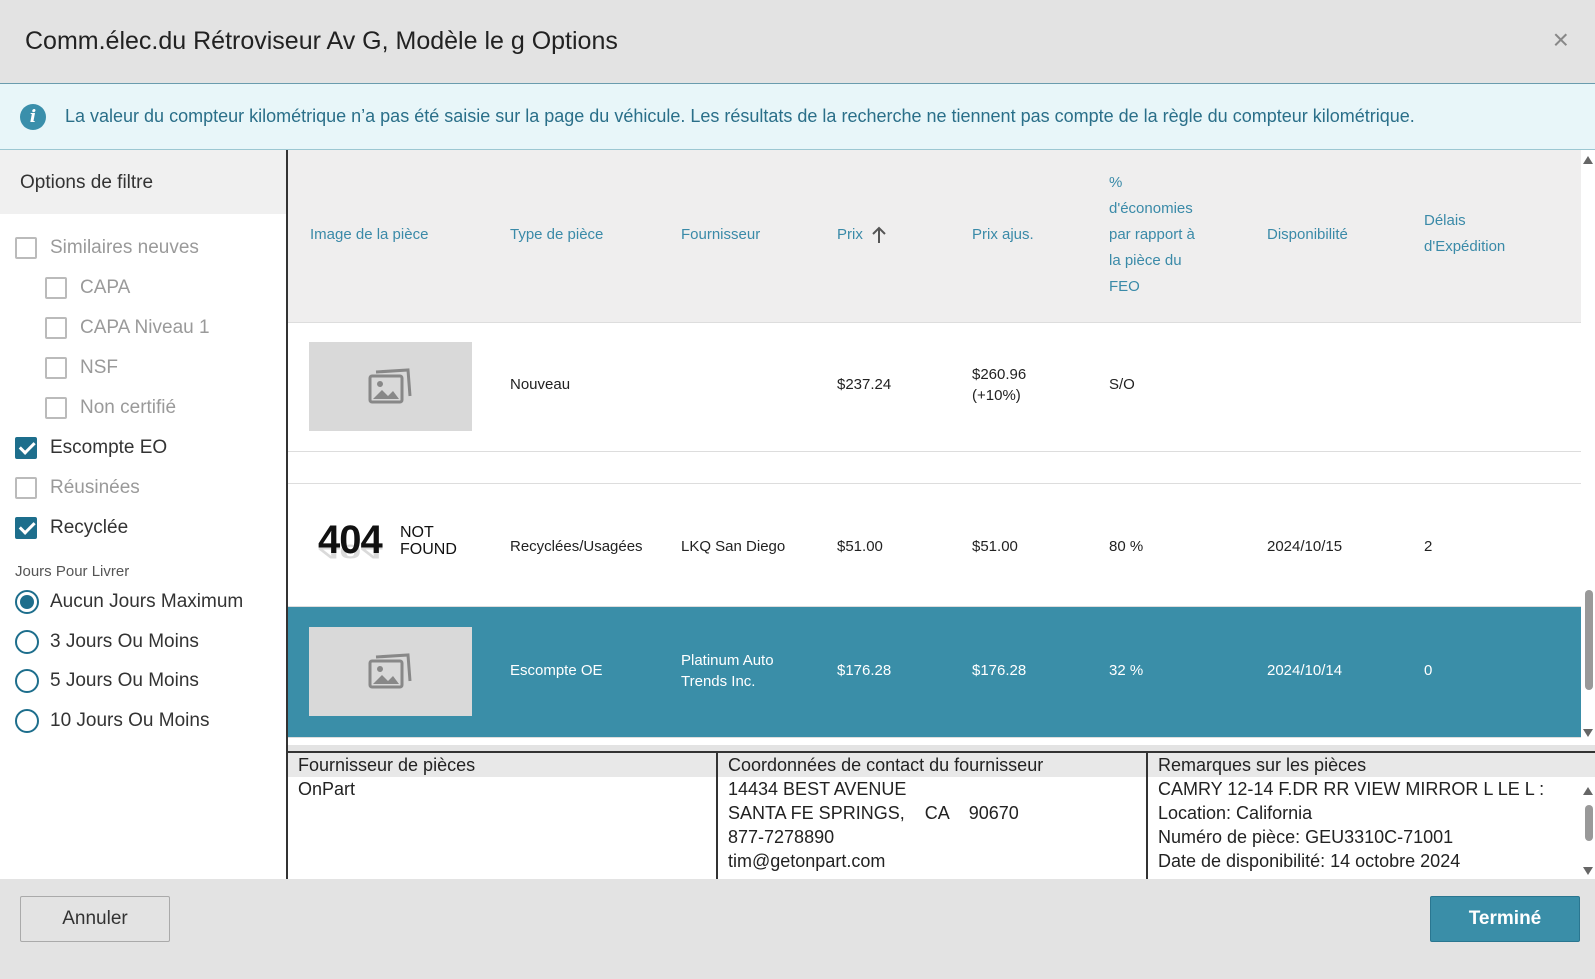 This screenshot has height=979, width=1595. What do you see at coordinates (999, 374) in the screenshot?
I see `adjusted-price-value: $260.96` at bounding box center [999, 374].